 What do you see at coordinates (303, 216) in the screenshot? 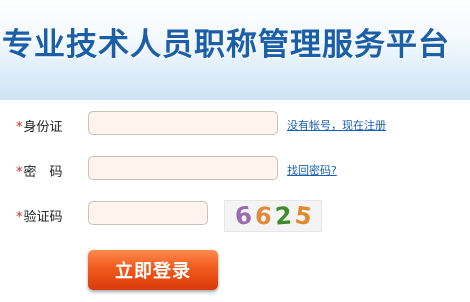
I see `captcha-char: 5` at bounding box center [303, 216].